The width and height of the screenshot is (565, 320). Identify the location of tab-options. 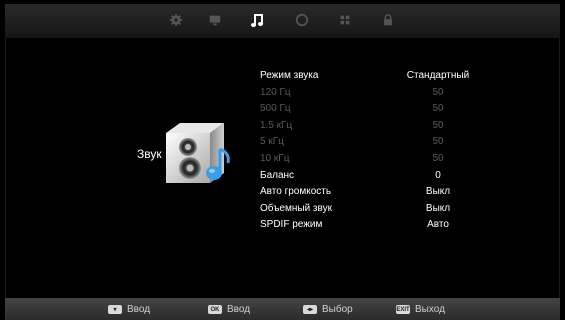
(345, 20).